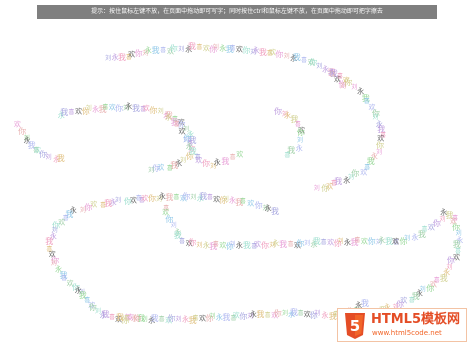 This screenshot has height=351, width=474. I want to click on badge-number: 5, so click(355, 326).